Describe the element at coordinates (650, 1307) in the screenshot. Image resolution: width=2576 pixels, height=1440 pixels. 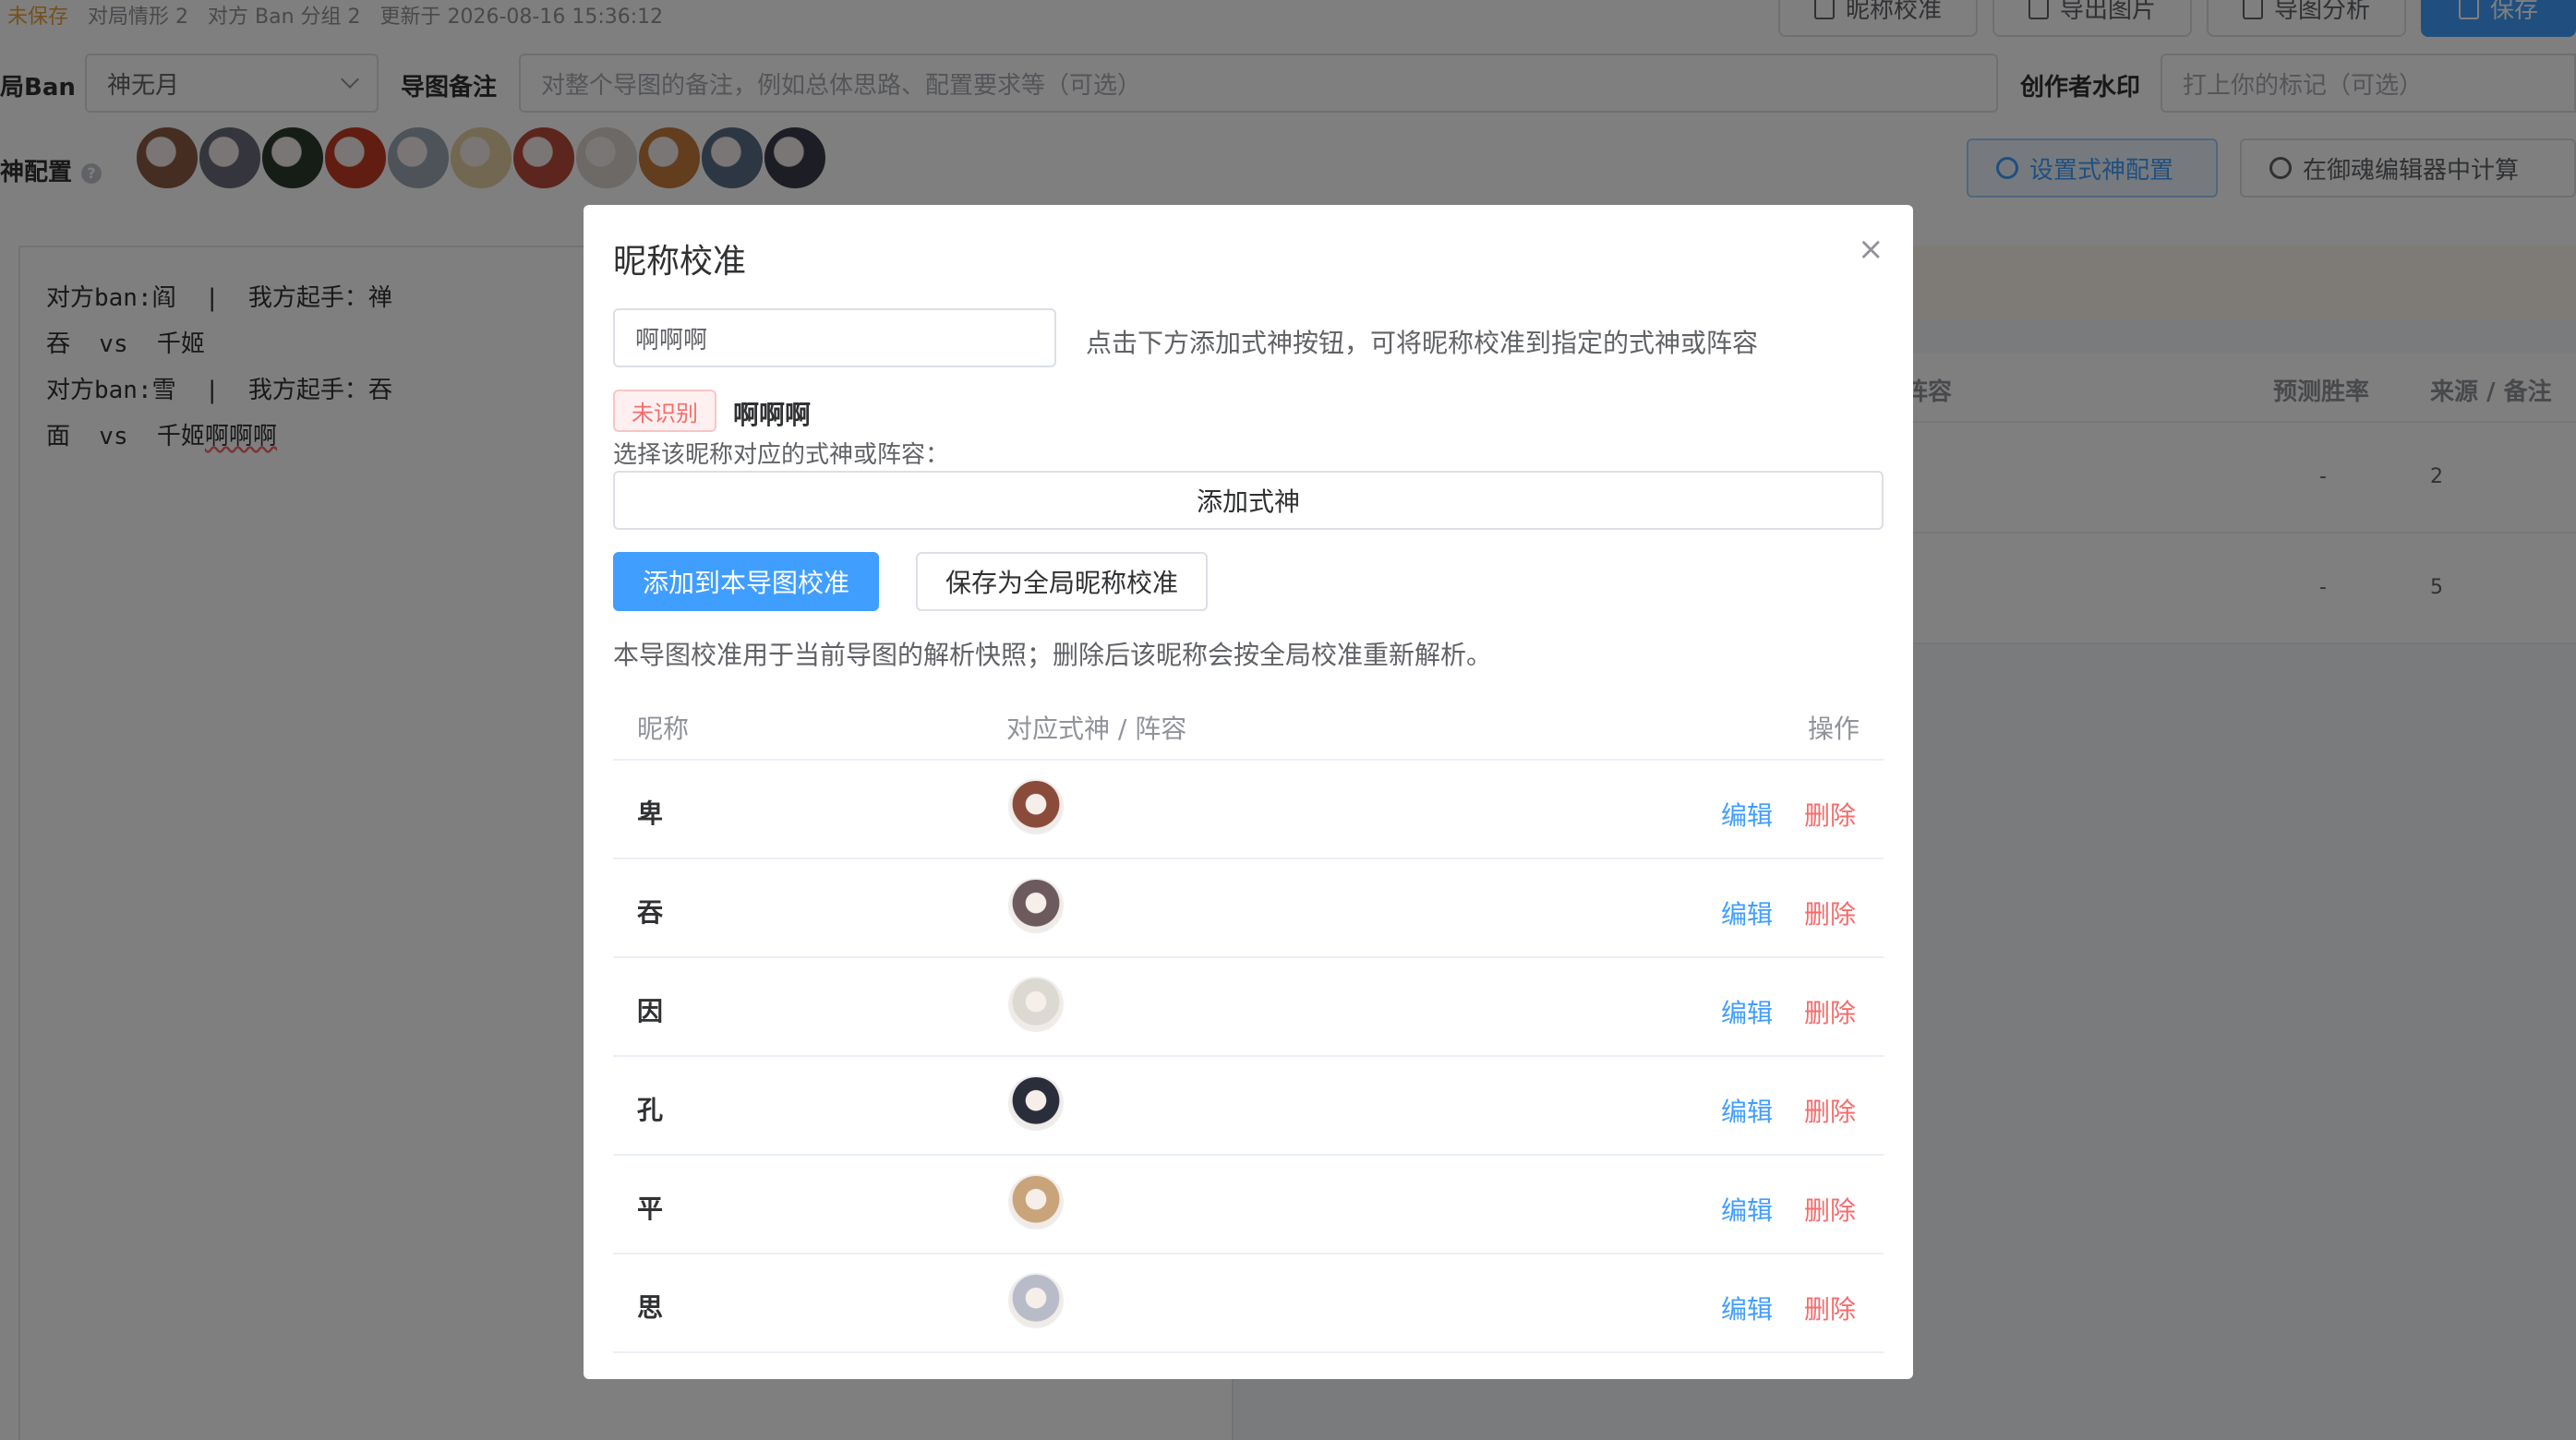
I see `row-nickname: 思` at that location.